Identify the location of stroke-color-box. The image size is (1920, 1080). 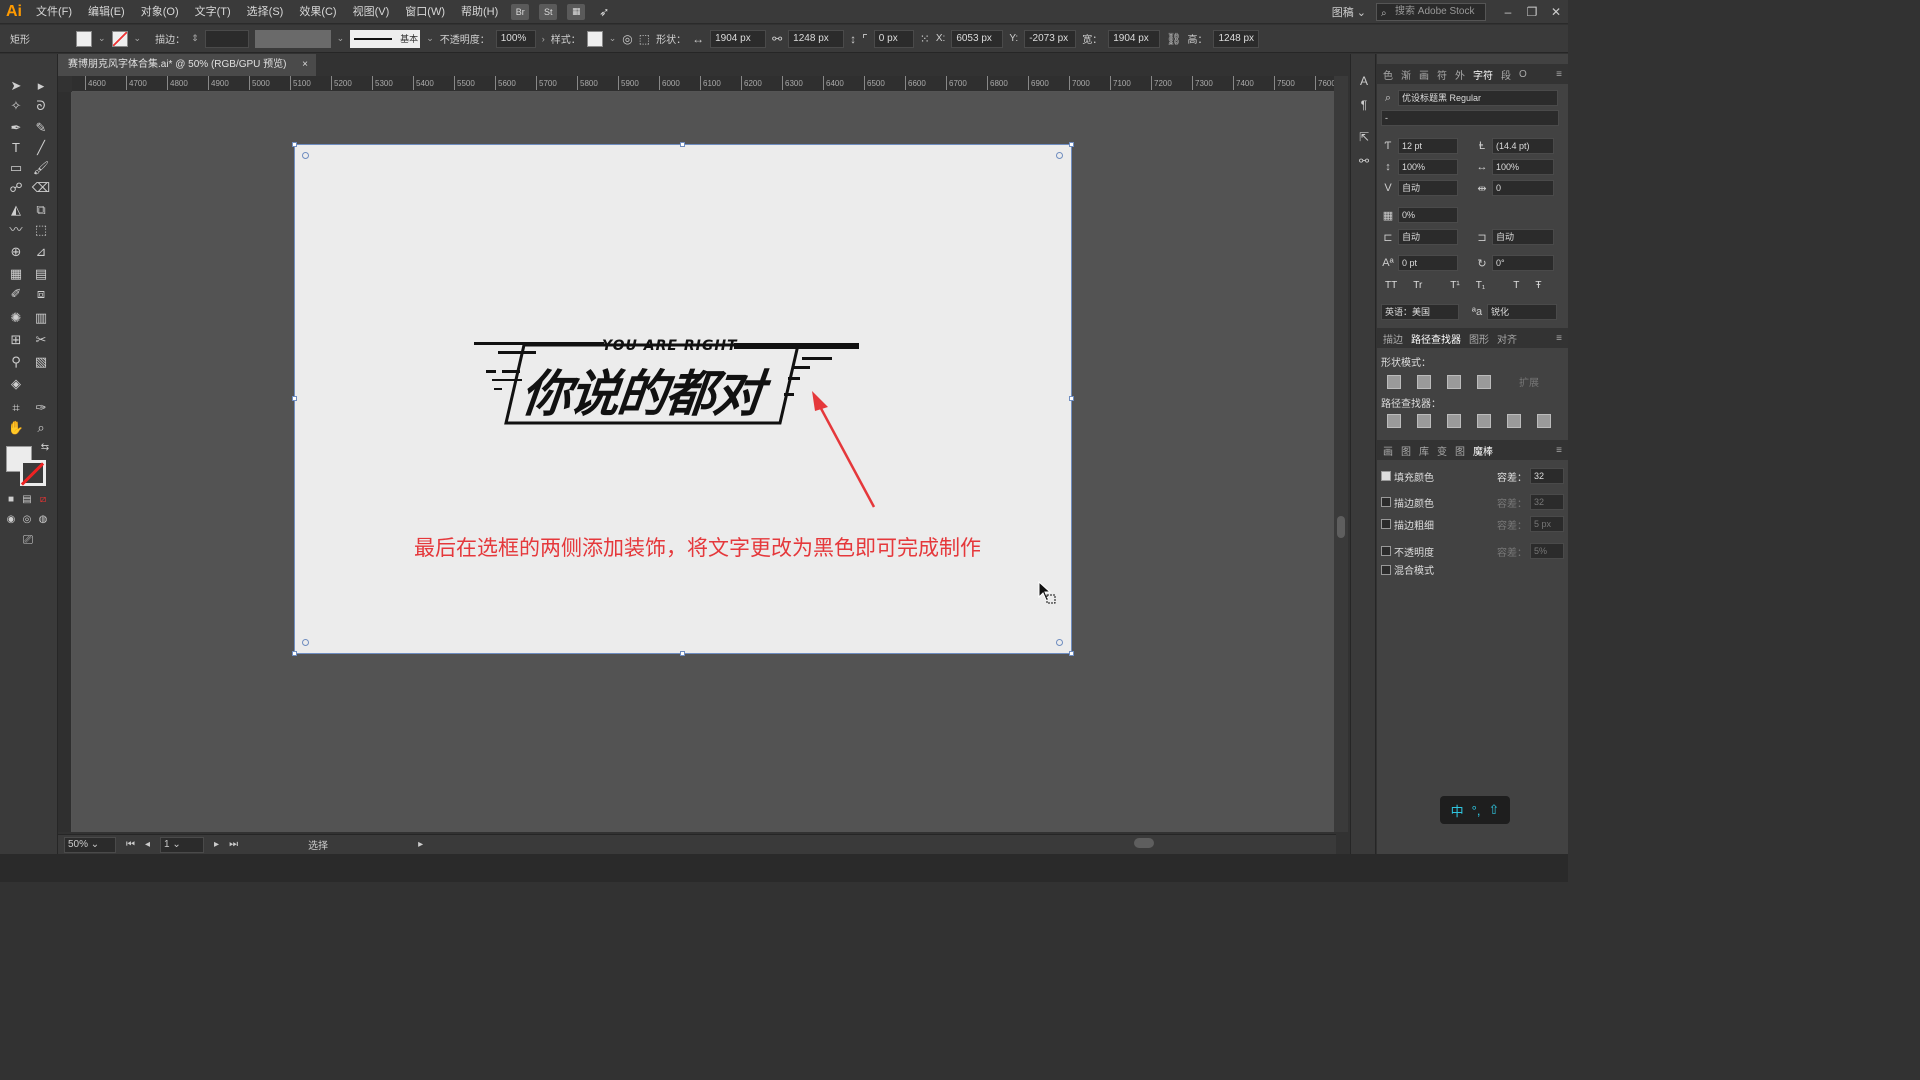
(33, 473).